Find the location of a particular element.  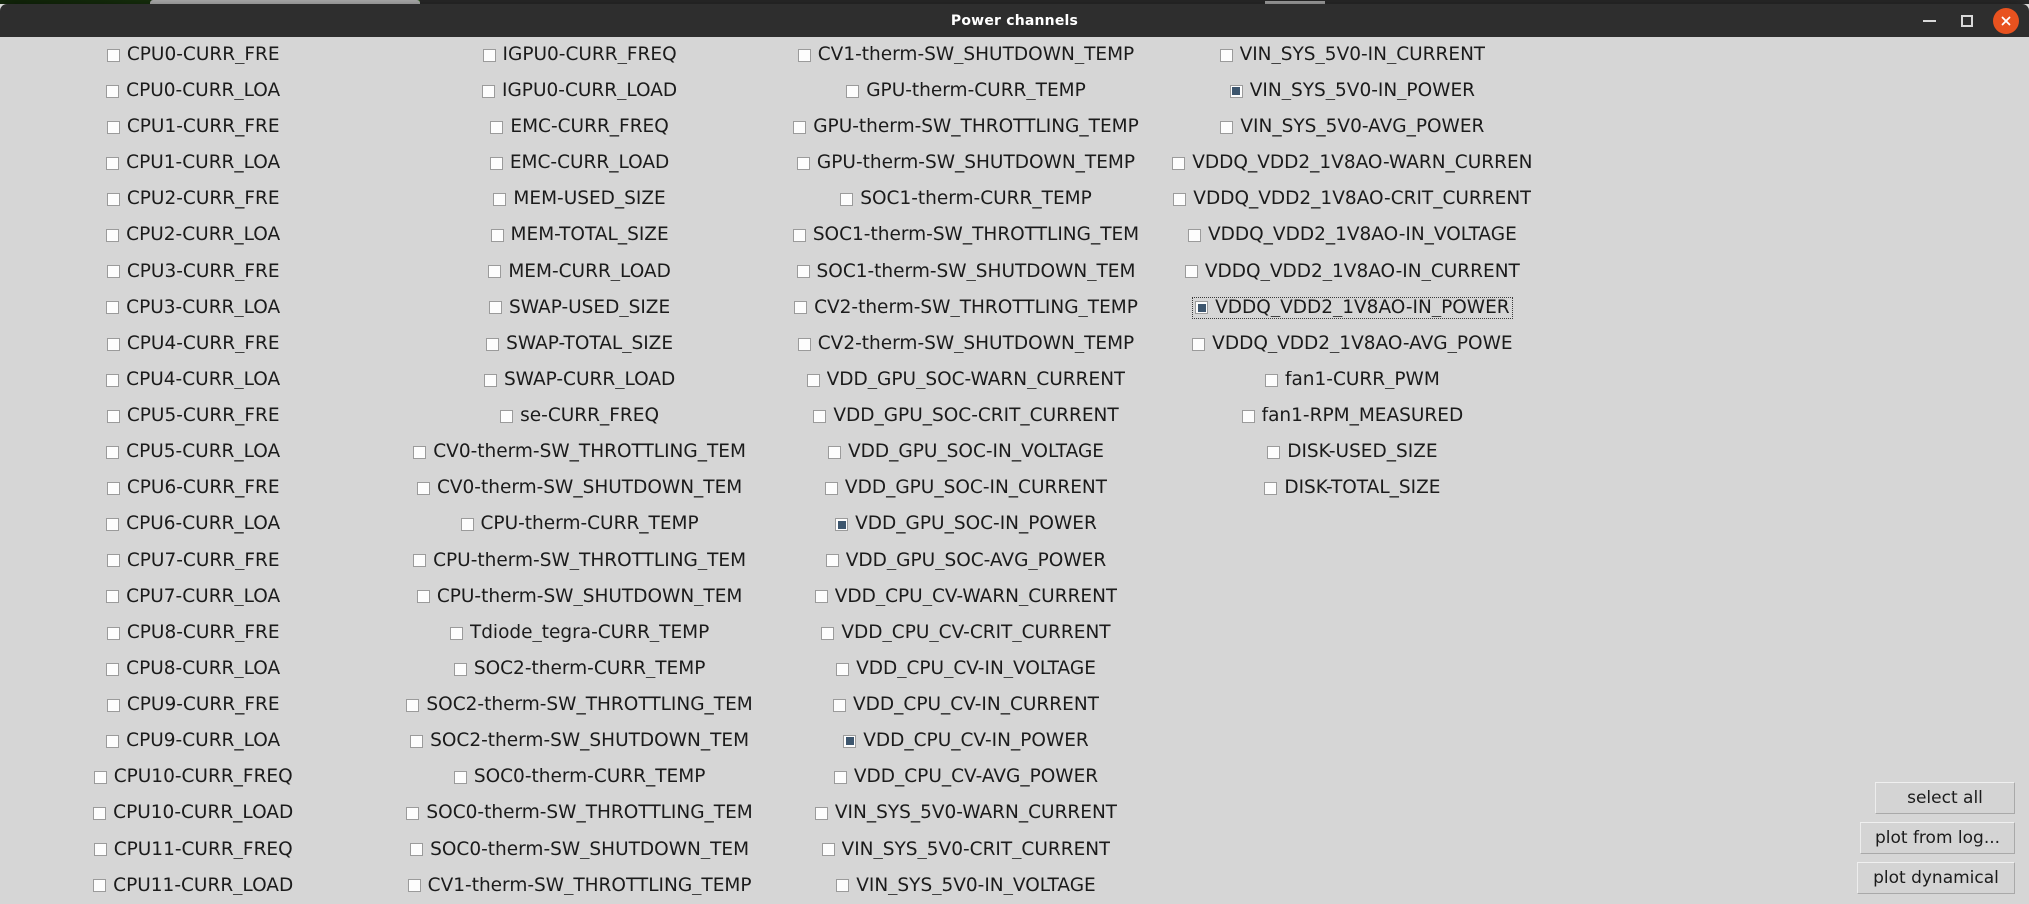

select-all-button: select all is located at coordinates (1945, 798).